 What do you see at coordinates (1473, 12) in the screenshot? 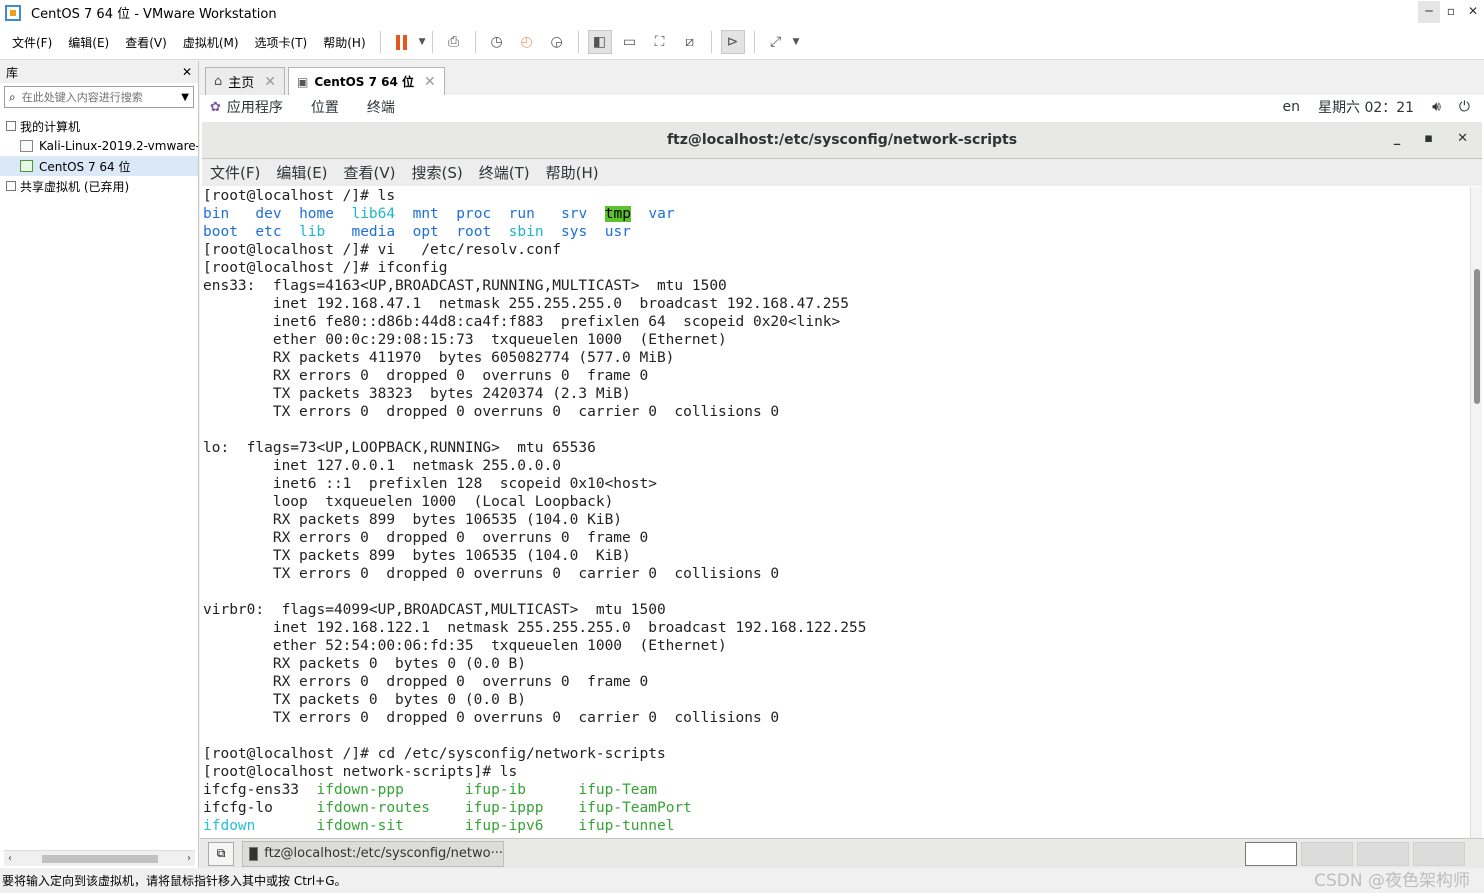
I see `close-button: ✕` at bounding box center [1473, 12].